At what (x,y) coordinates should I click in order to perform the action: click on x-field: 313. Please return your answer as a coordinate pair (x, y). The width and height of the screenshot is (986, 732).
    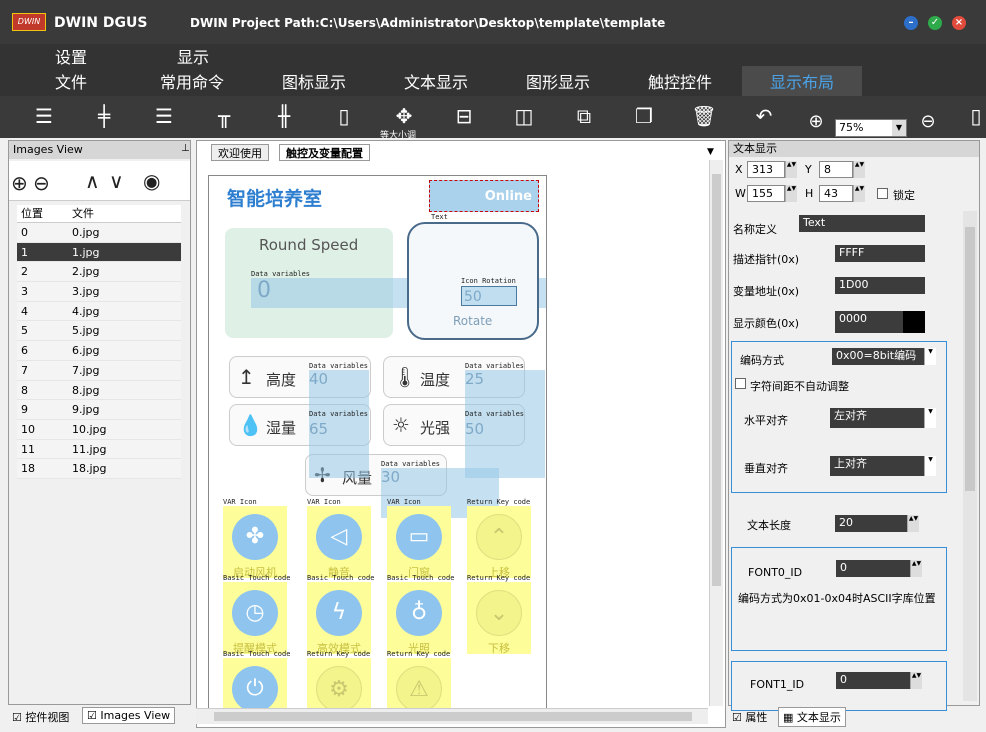
    Looking at the image, I should click on (766, 169).